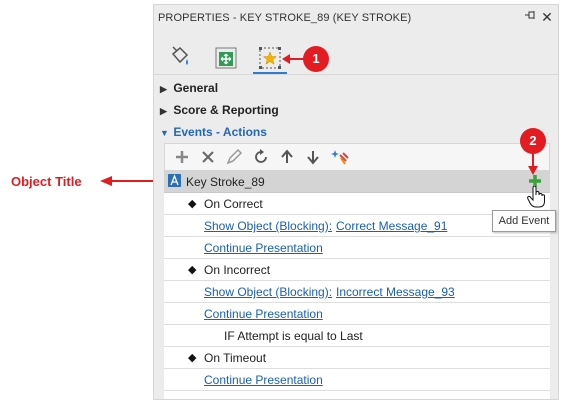  Describe the element at coordinates (316, 59) in the screenshot. I see `callout-badge-1: 1` at that location.